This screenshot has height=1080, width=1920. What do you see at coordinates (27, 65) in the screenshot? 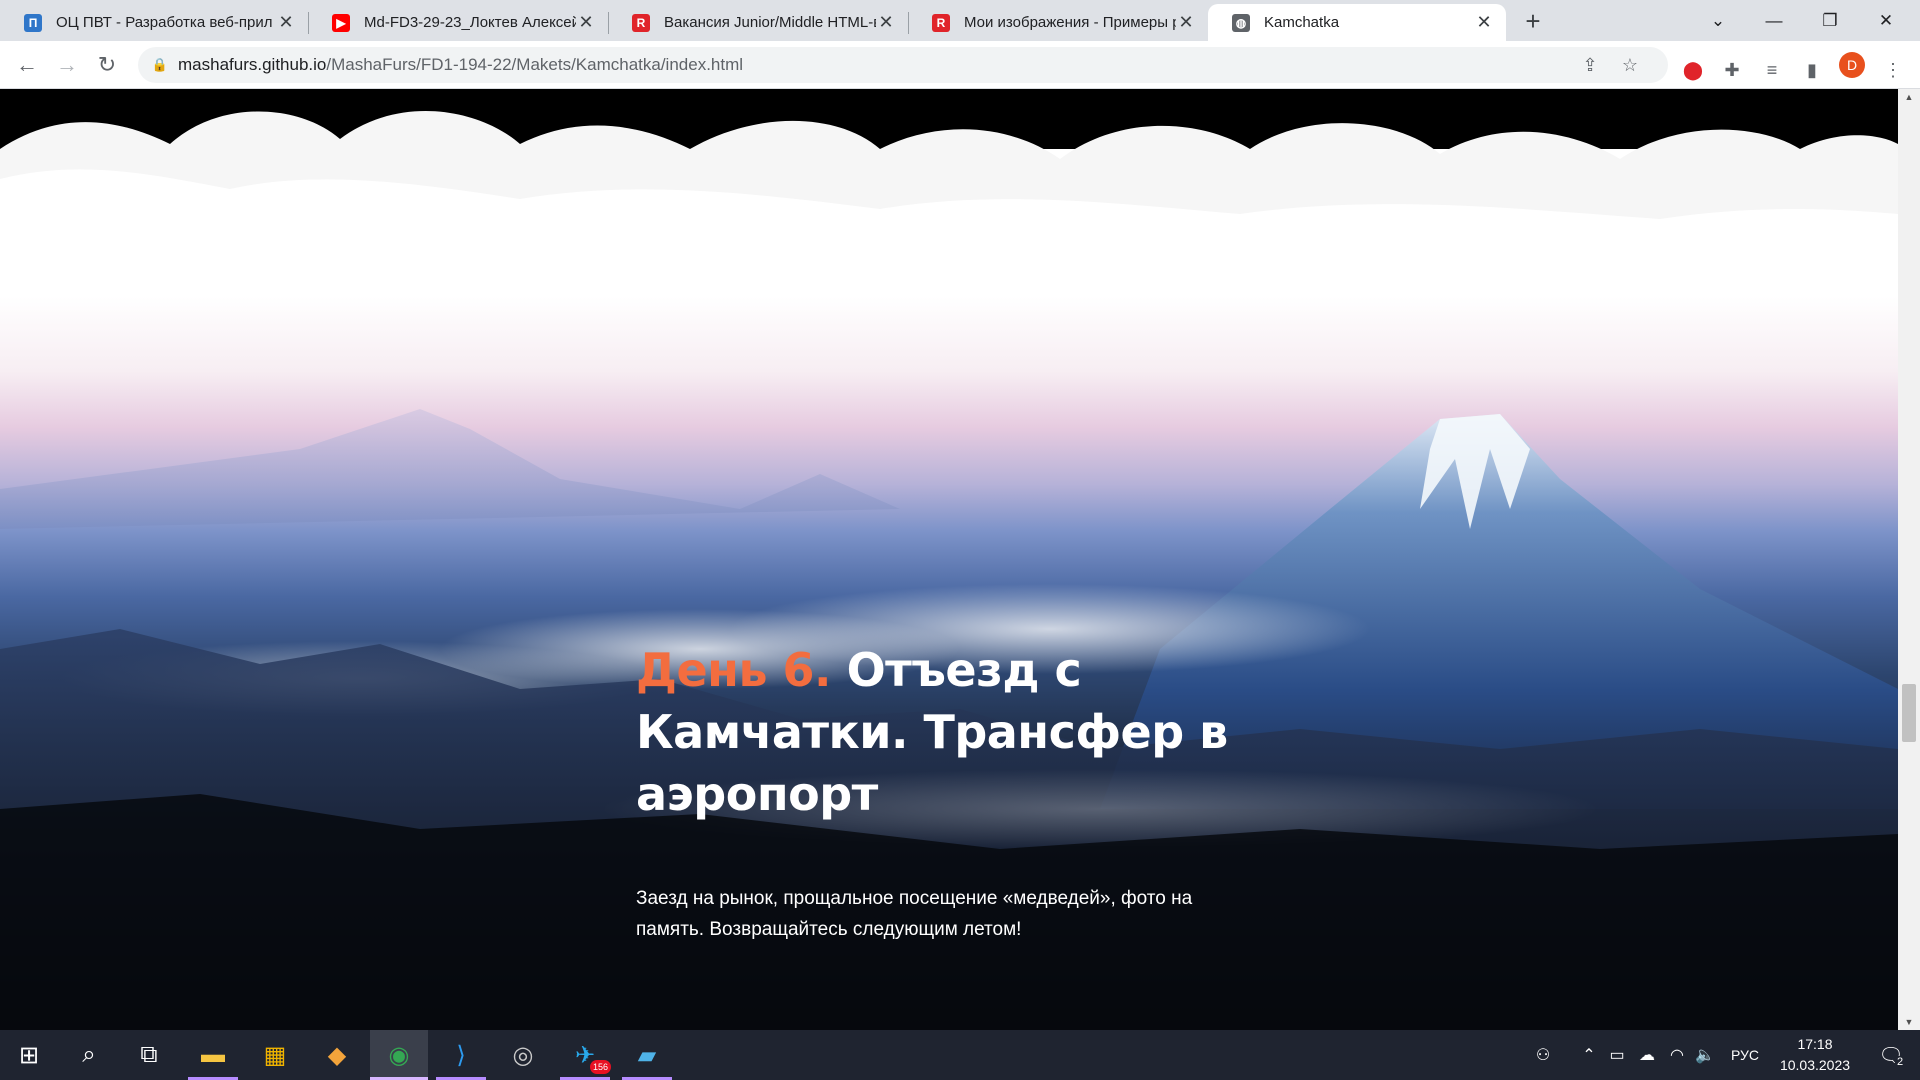
I see `back-icon: ←` at bounding box center [27, 65].